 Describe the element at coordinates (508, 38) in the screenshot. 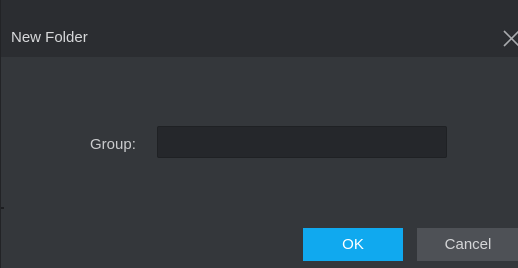

I see `close-icon` at that location.